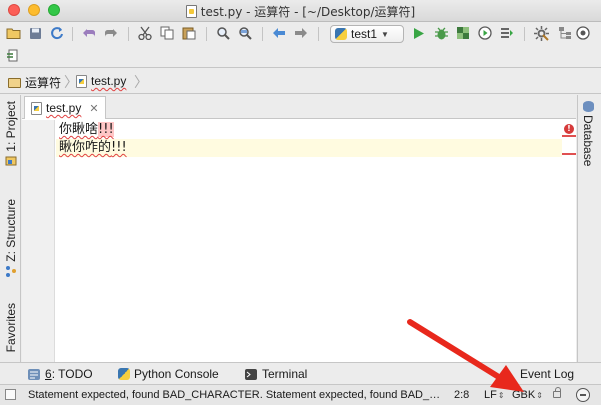 This screenshot has height=405, width=601. I want to click on database-tool-label: Database, so click(588, 141).